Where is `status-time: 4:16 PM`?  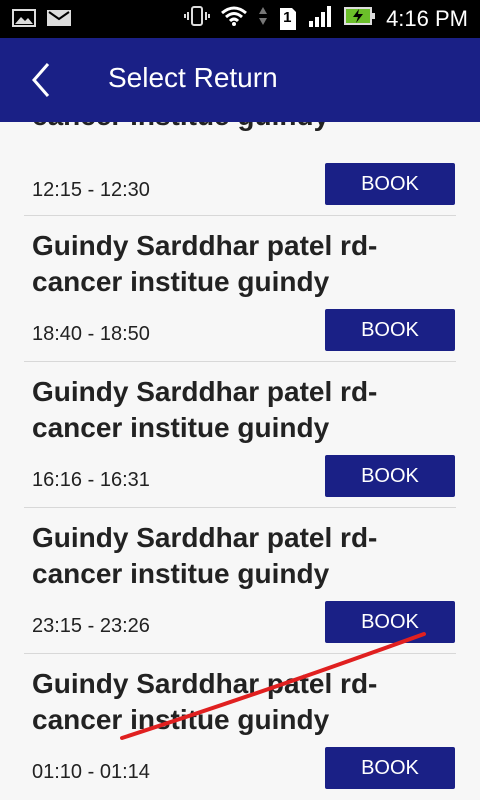 status-time: 4:16 PM is located at coordinates (427, 18).